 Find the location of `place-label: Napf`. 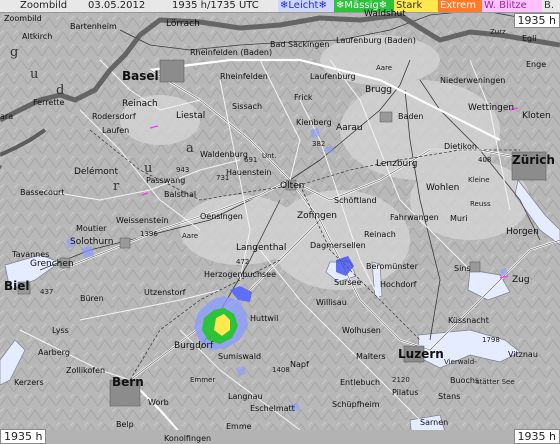

place-label: Napf is located at coordinates (299, 364).